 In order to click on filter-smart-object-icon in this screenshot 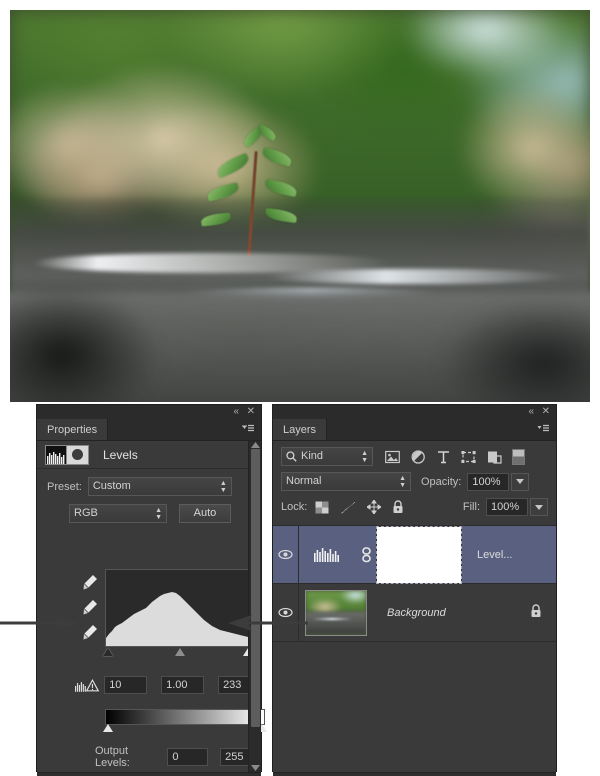, I will do `click(494, 457)`.